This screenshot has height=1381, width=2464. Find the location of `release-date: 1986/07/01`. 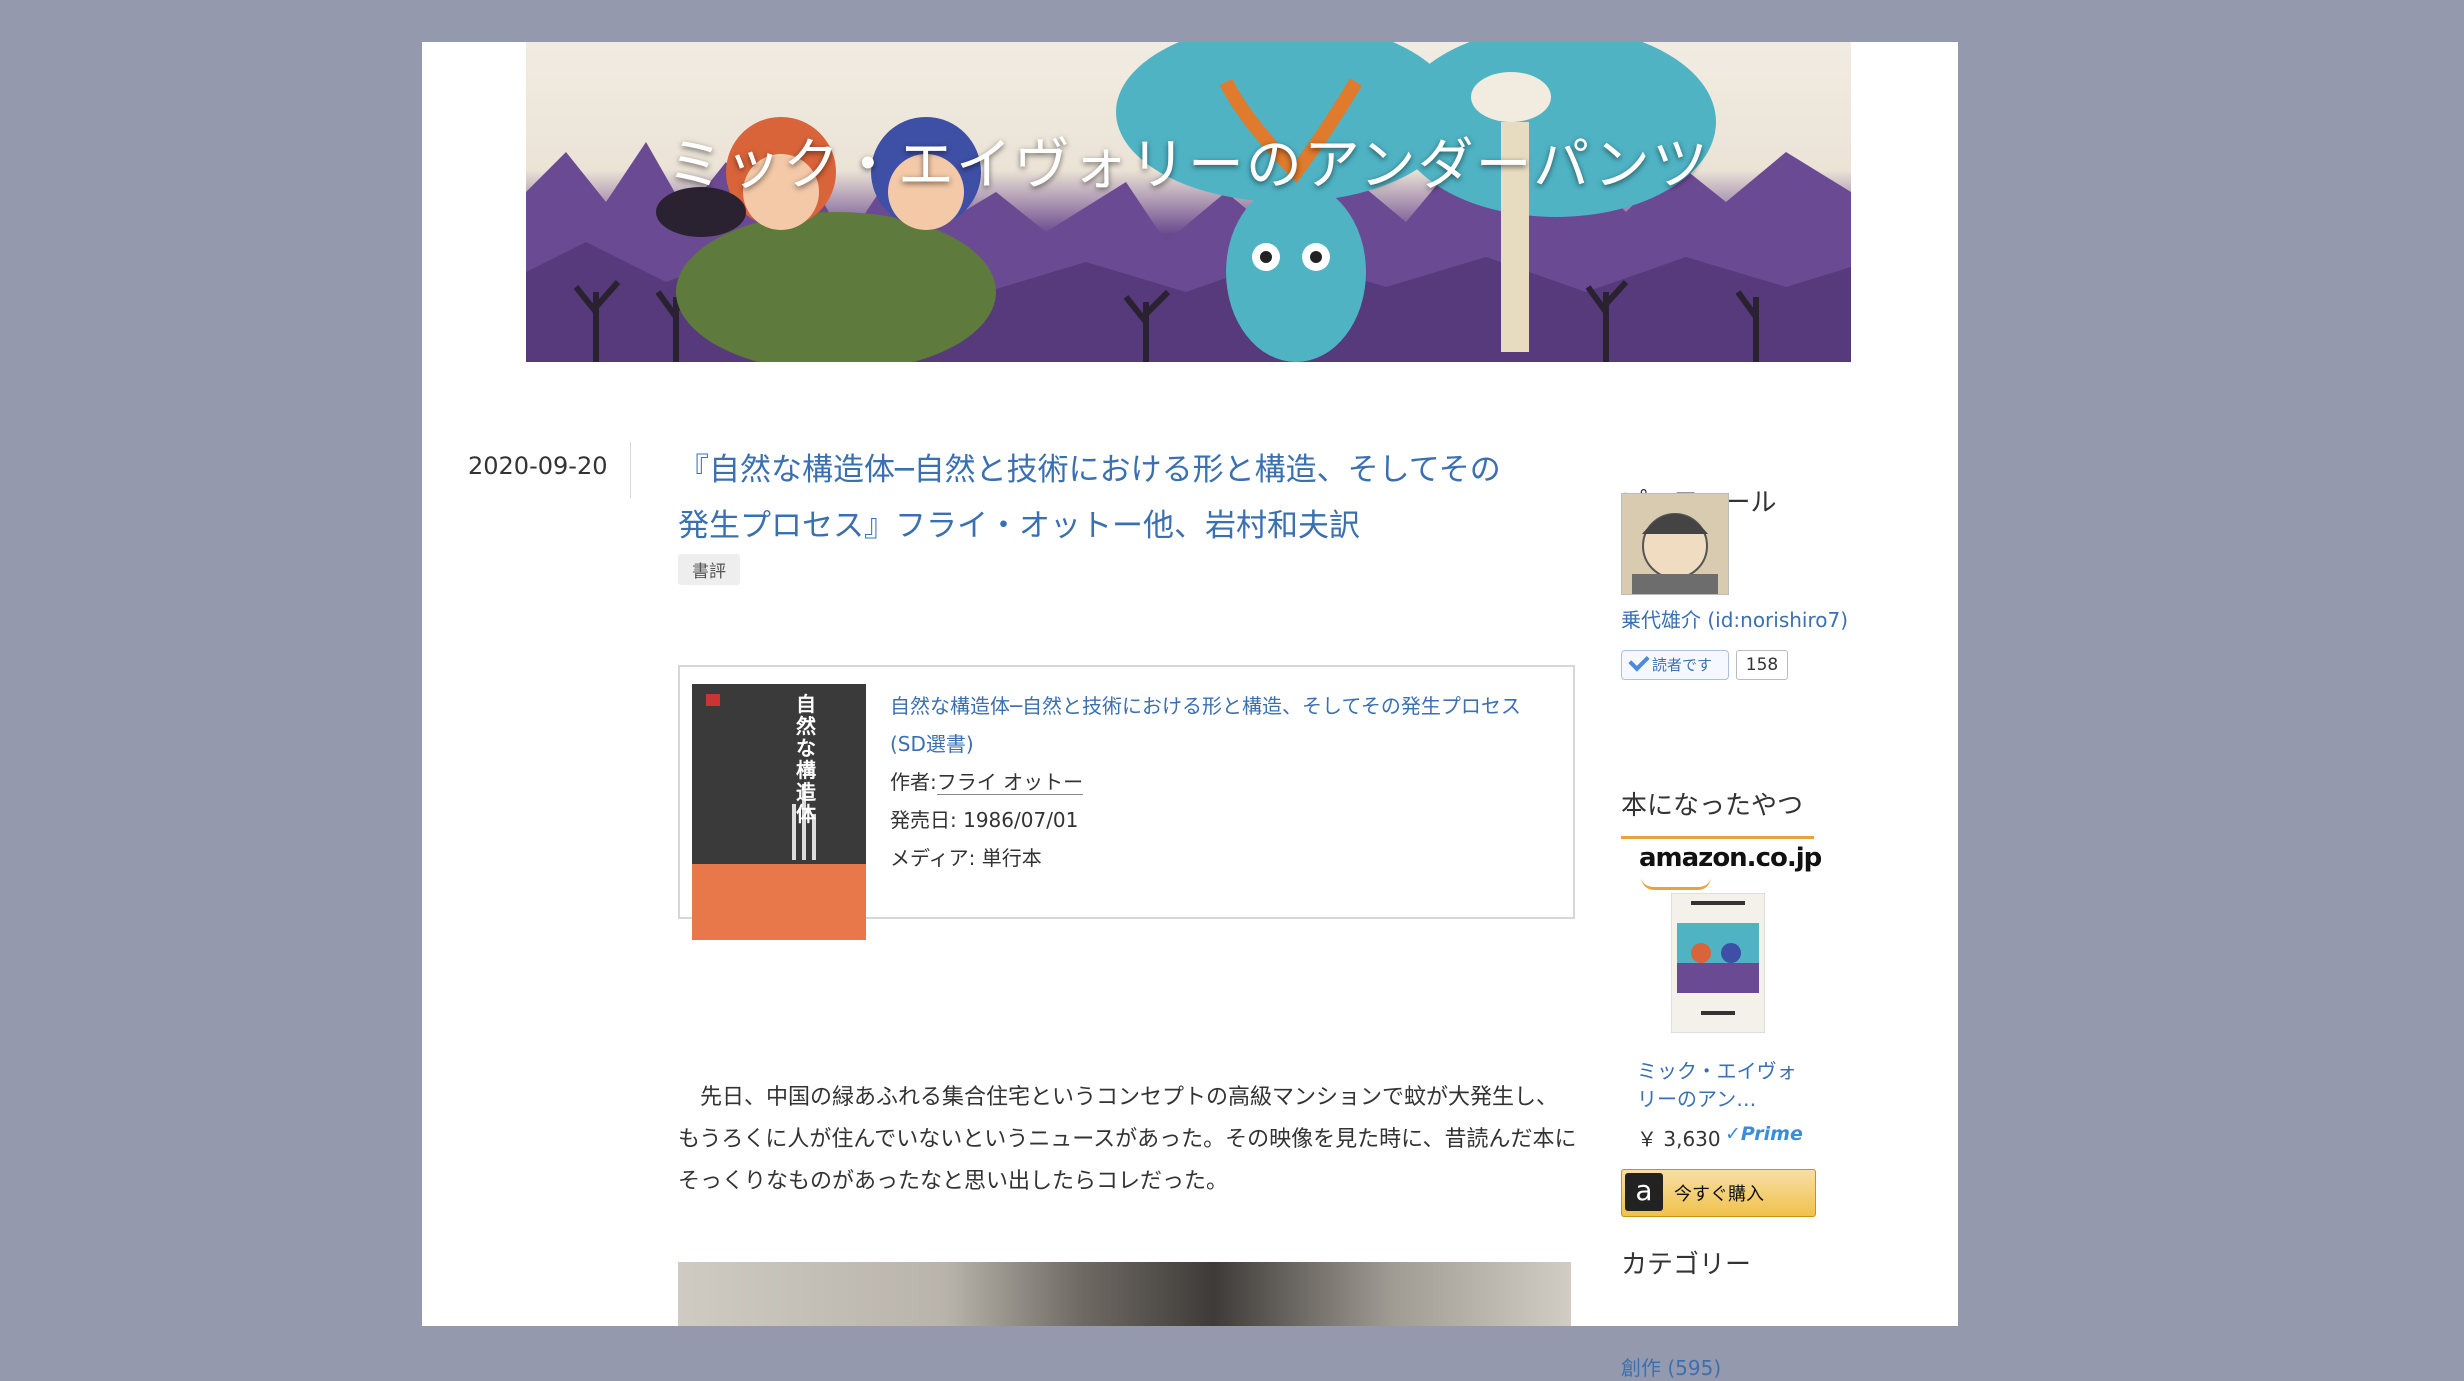

release-date: 1986/07/01 is located at coordinates (1021, 820).